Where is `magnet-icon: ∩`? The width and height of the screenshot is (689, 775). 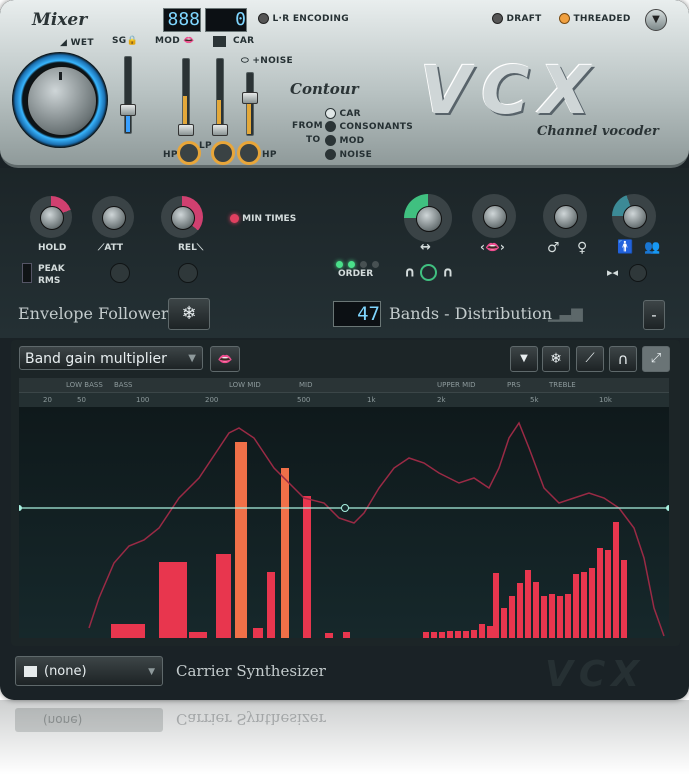
magnet-icon: ∩ is located at coordinates (623, 359).